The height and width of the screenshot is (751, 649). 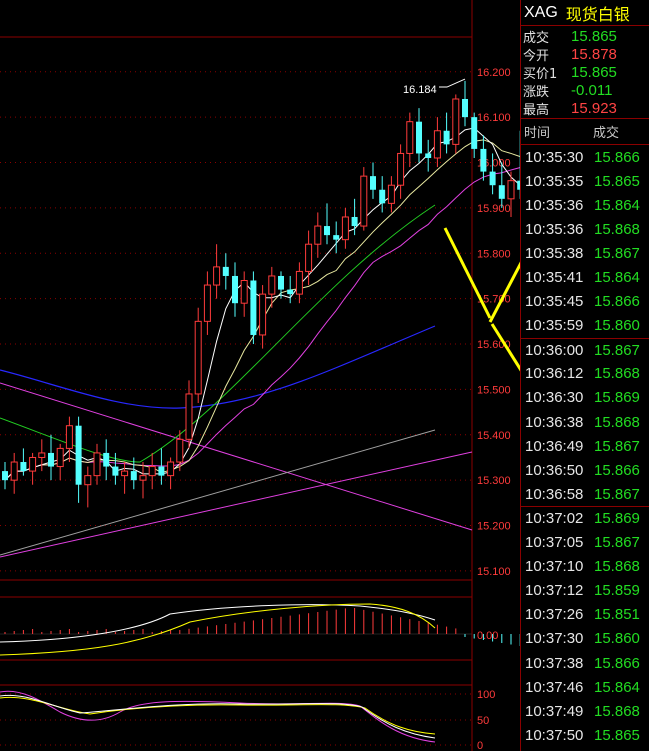 What do you see at coordinates (494, 209) in the screenshot?
I see `y-tick-label: 15.900` at bounding box center [494, 209].